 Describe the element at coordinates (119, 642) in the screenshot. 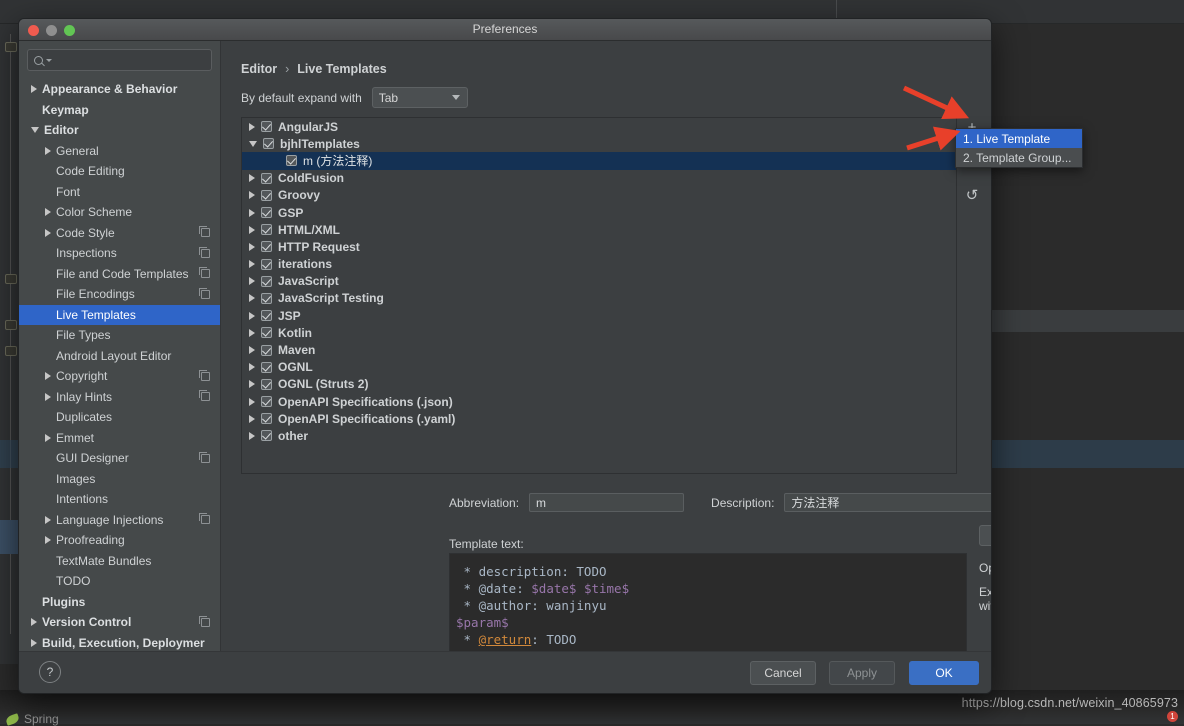

I see `sidebar-item-build-execution-deploymer: Build, Execution, Deploymer` at that location.